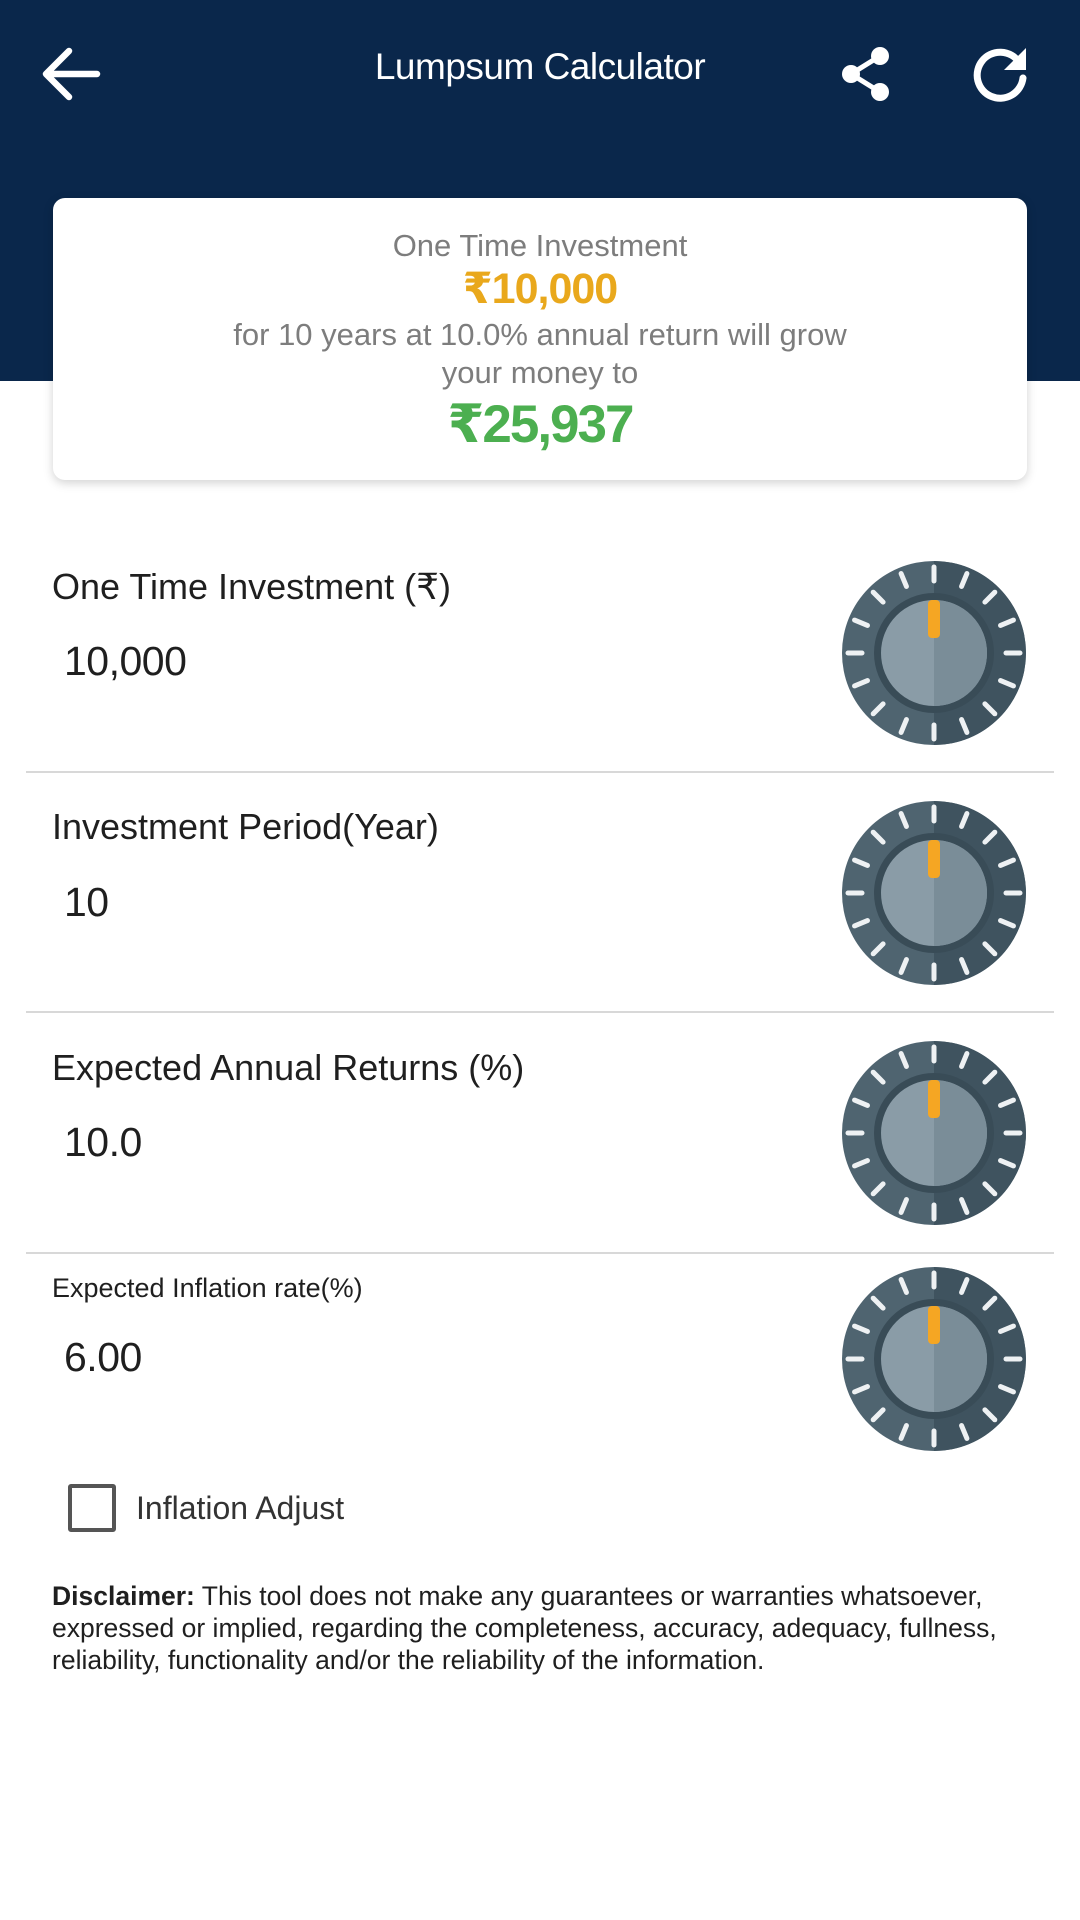 This screenshot has height=1920, width=1080. What do you see at coordinates (540, 289) in the screenshot?
I see `investment-amount: ₹10,000` at bounding box center [540, 289].